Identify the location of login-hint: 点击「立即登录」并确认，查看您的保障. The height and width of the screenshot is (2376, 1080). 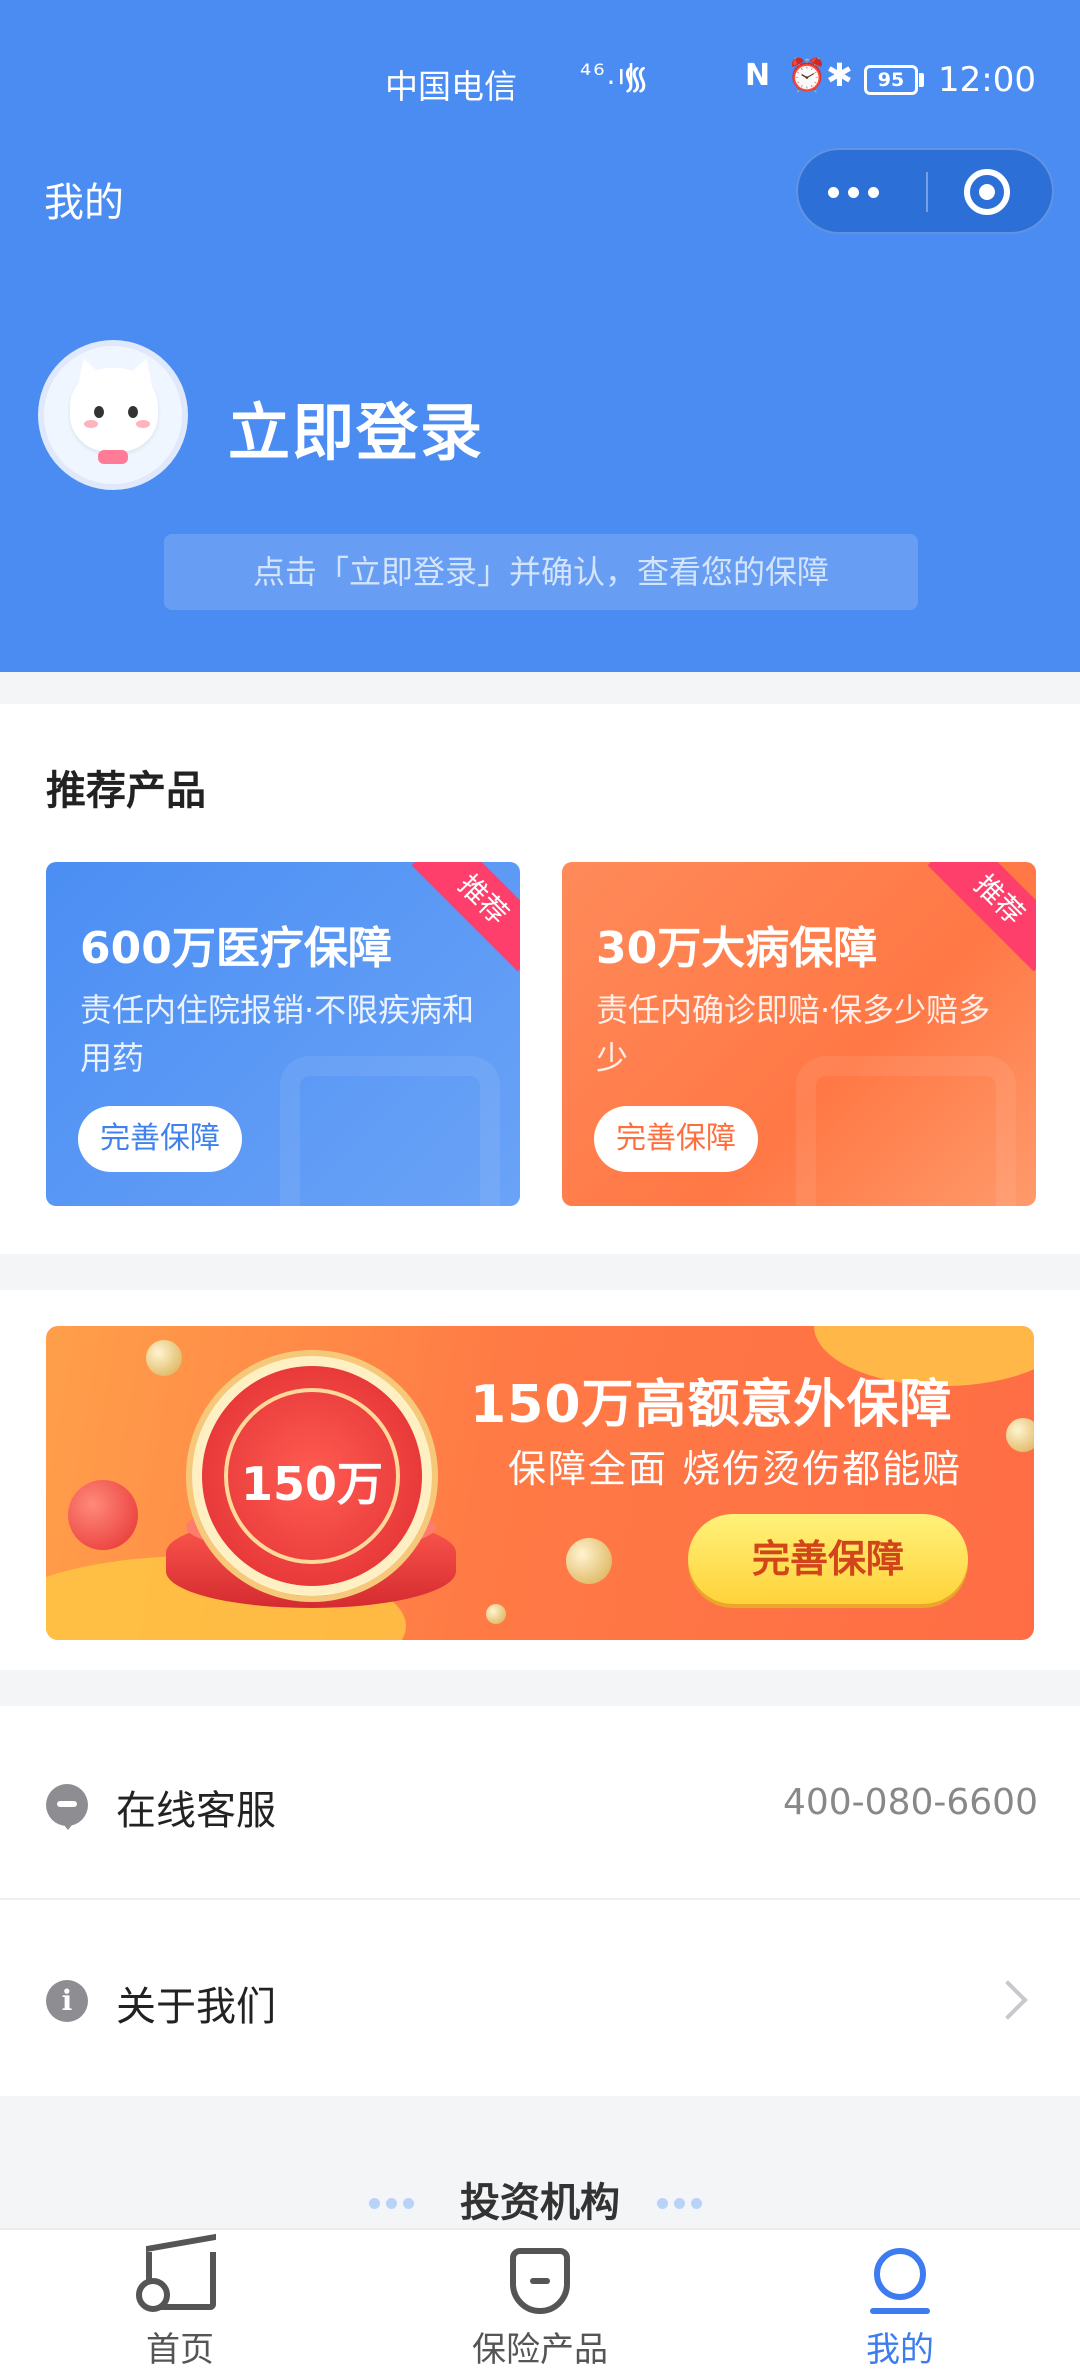
(541, 572).